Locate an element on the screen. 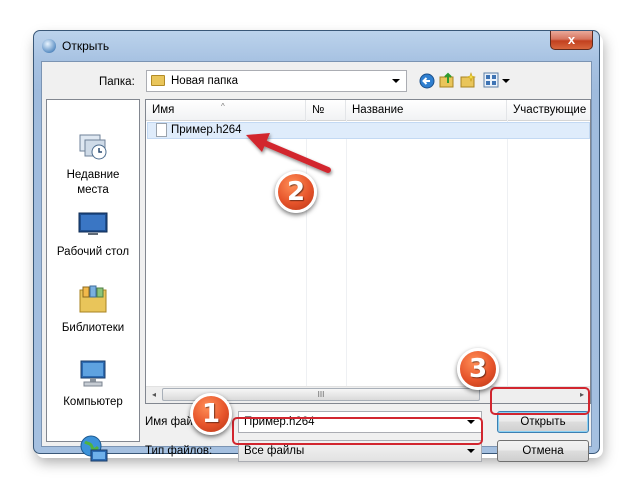  file-row: Пример.h264 is located at coordinates (368, 130).